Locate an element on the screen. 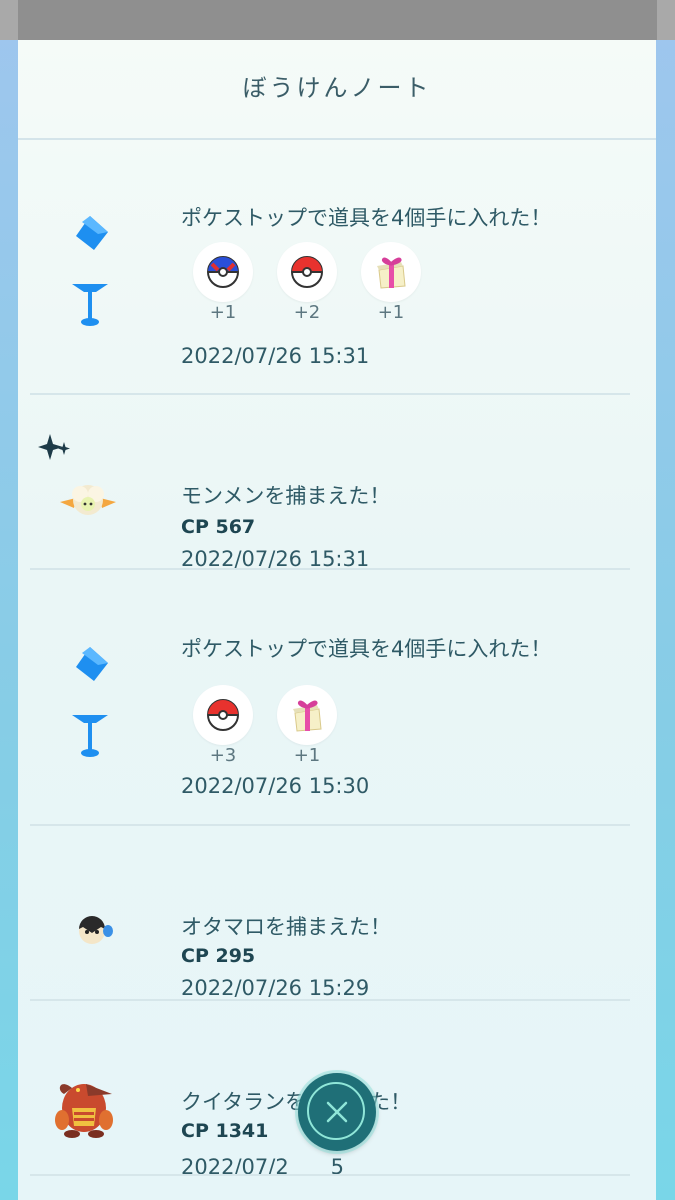 The image size is (675, 1200). item-reward: +3 is located at coordinates (223, 725).